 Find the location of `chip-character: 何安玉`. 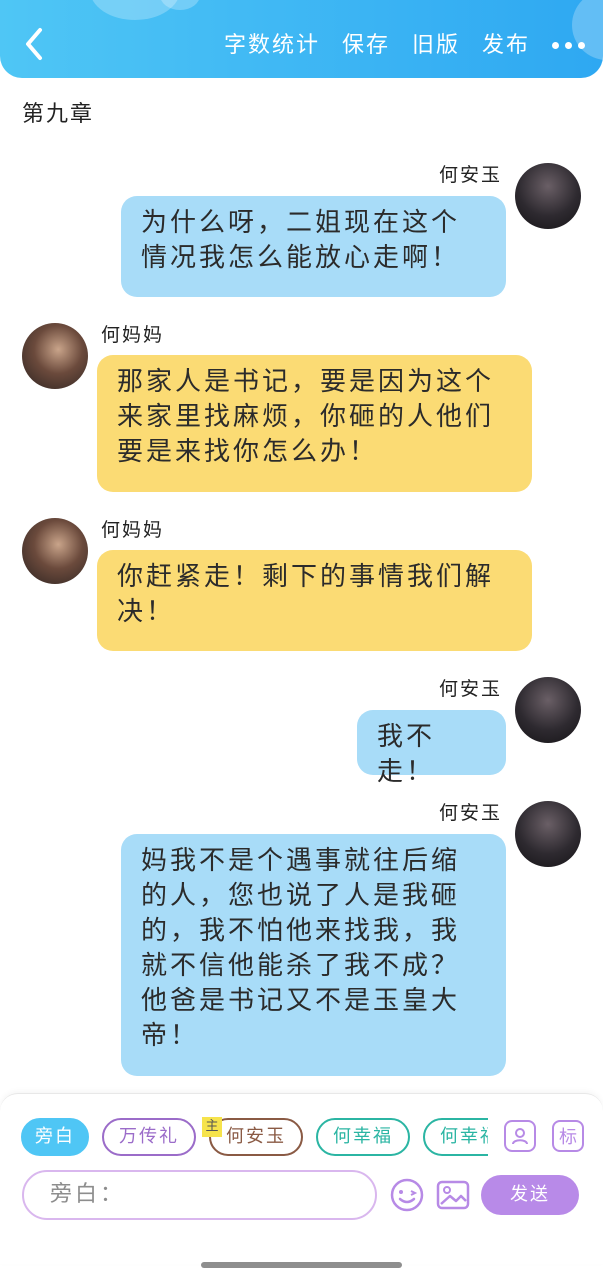

chip-character: 何安玉 is located at coordinates (256, 1137).